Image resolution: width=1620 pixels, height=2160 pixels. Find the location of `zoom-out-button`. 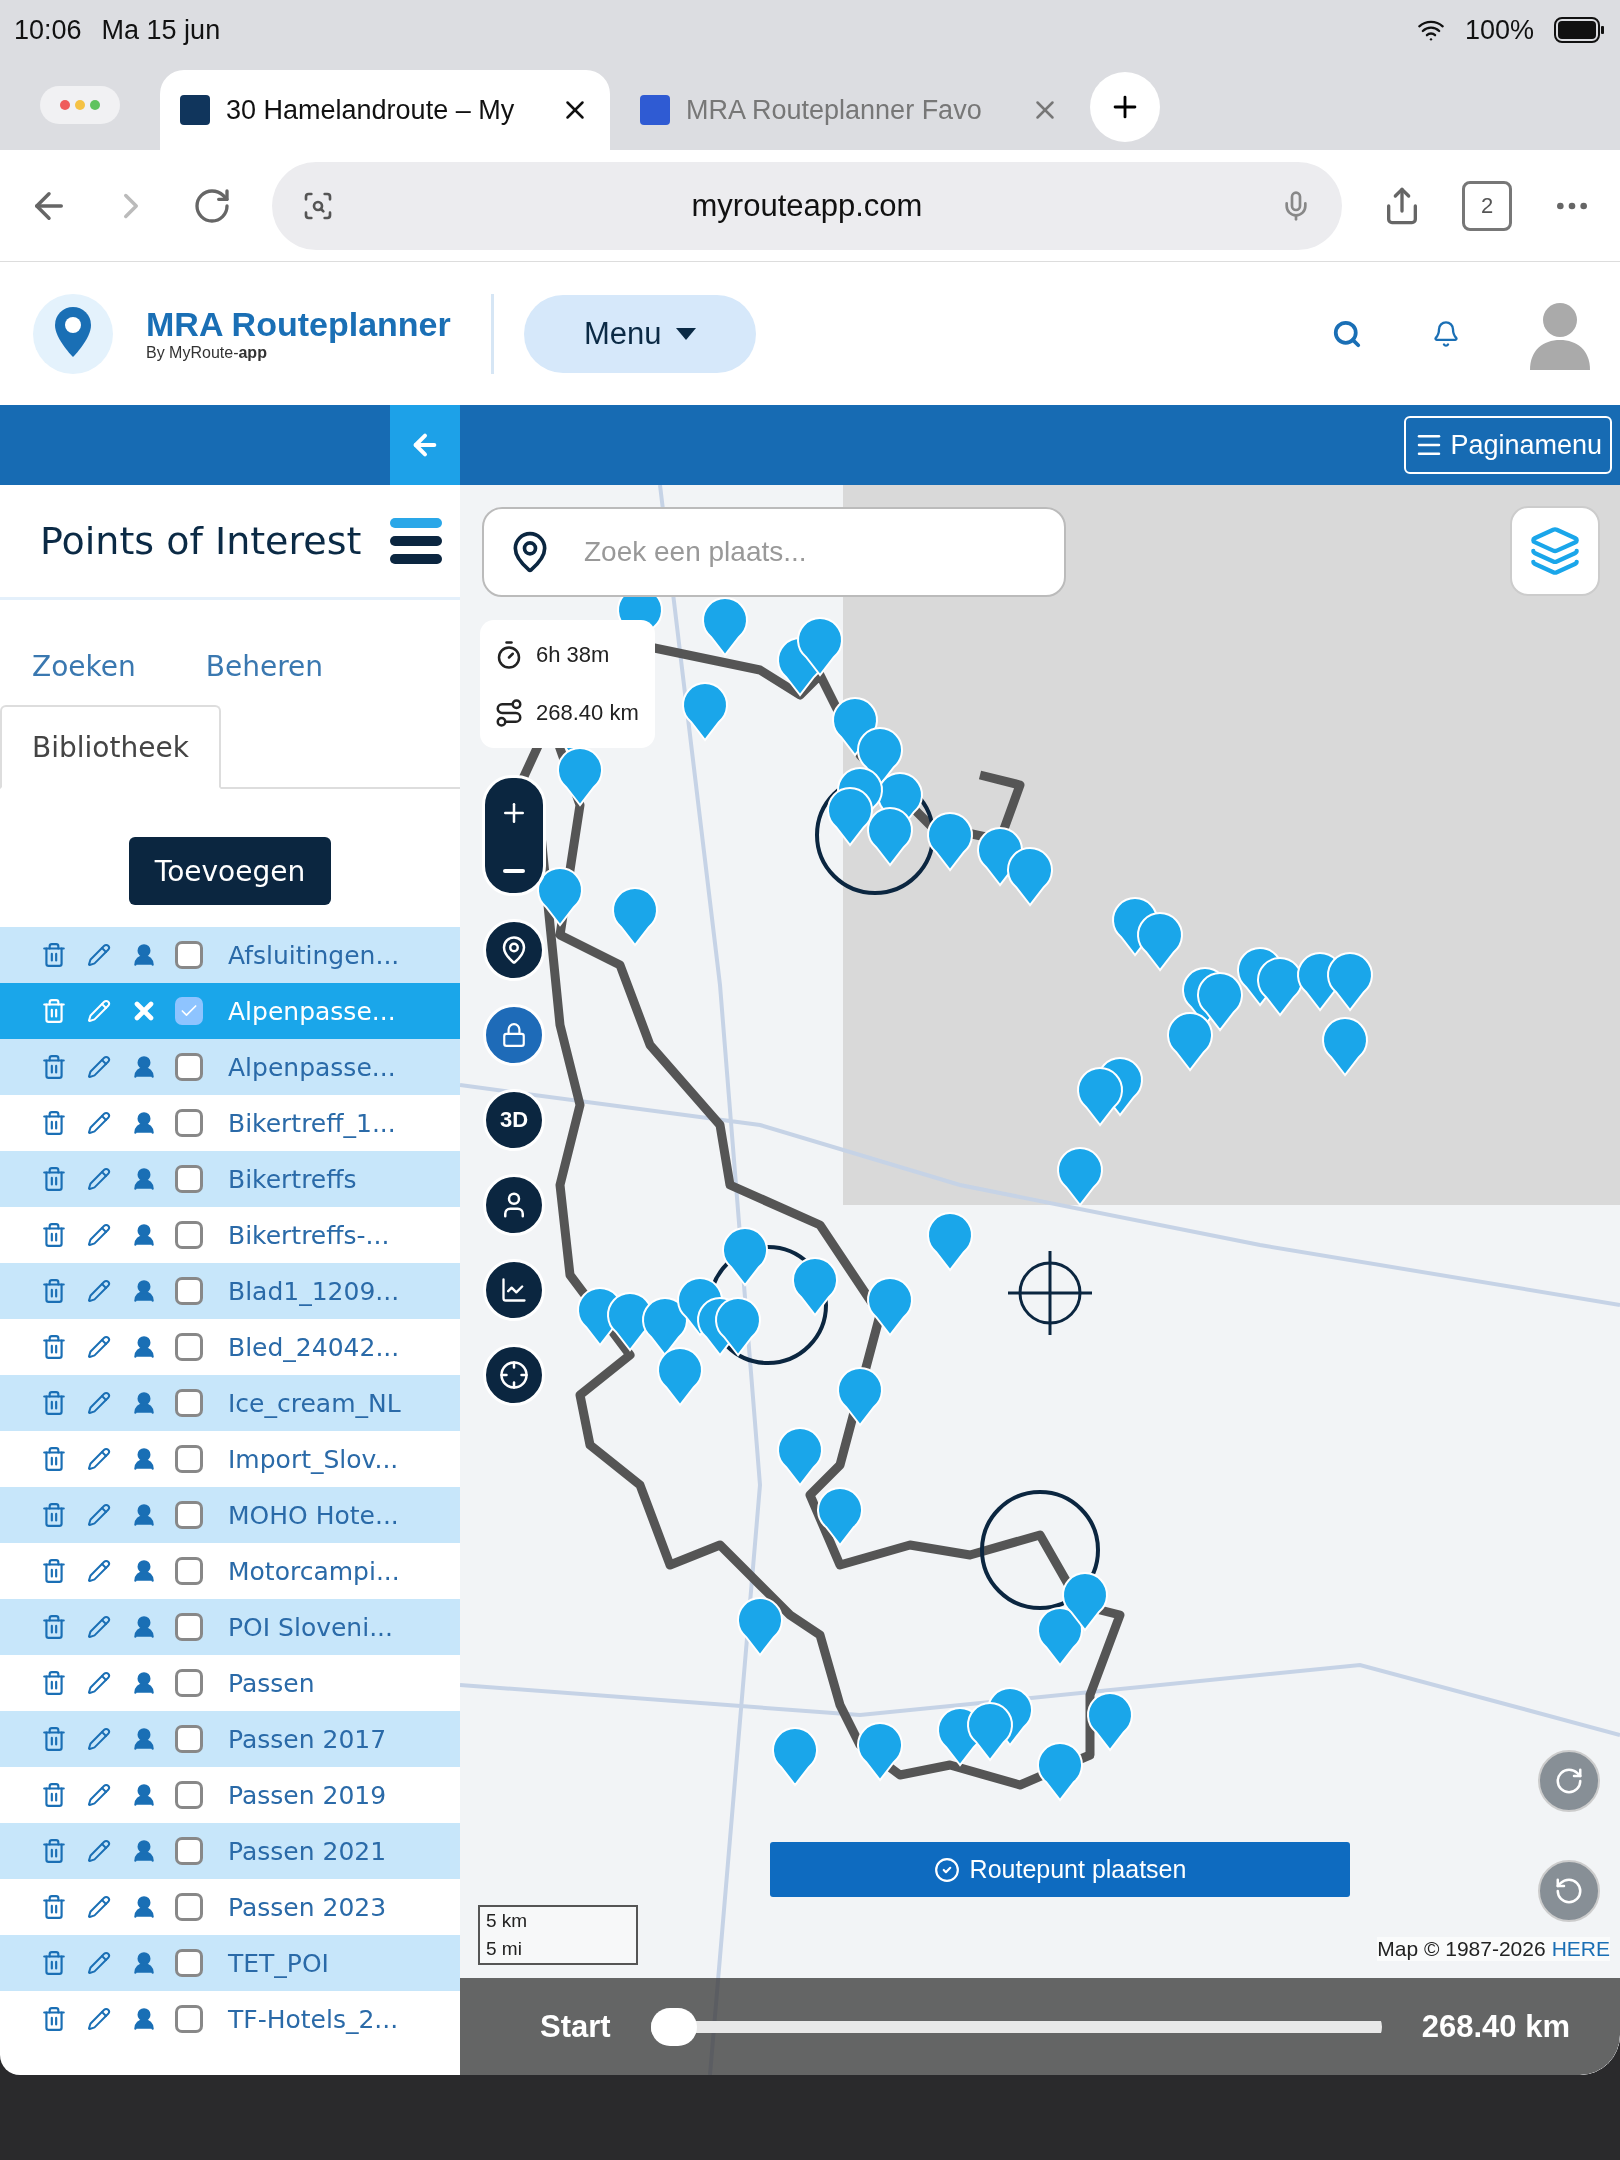

zoom-out-button is located at coordinates (514, 870).